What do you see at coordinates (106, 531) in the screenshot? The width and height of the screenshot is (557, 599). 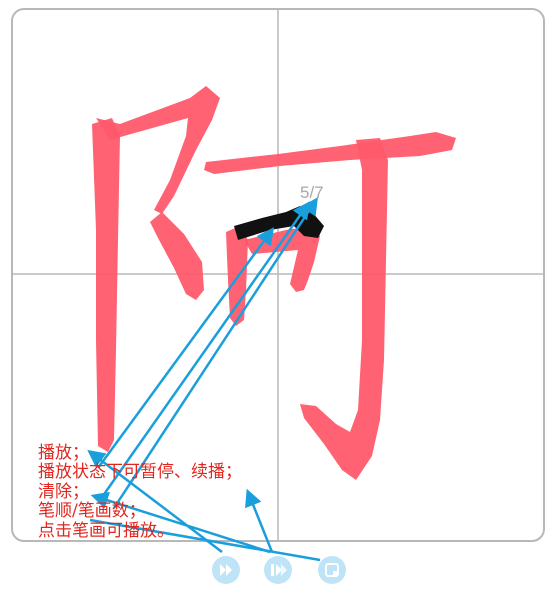 I see `note-click-to-play: 点击笔画可播放。` at bounding box center [106, 531].